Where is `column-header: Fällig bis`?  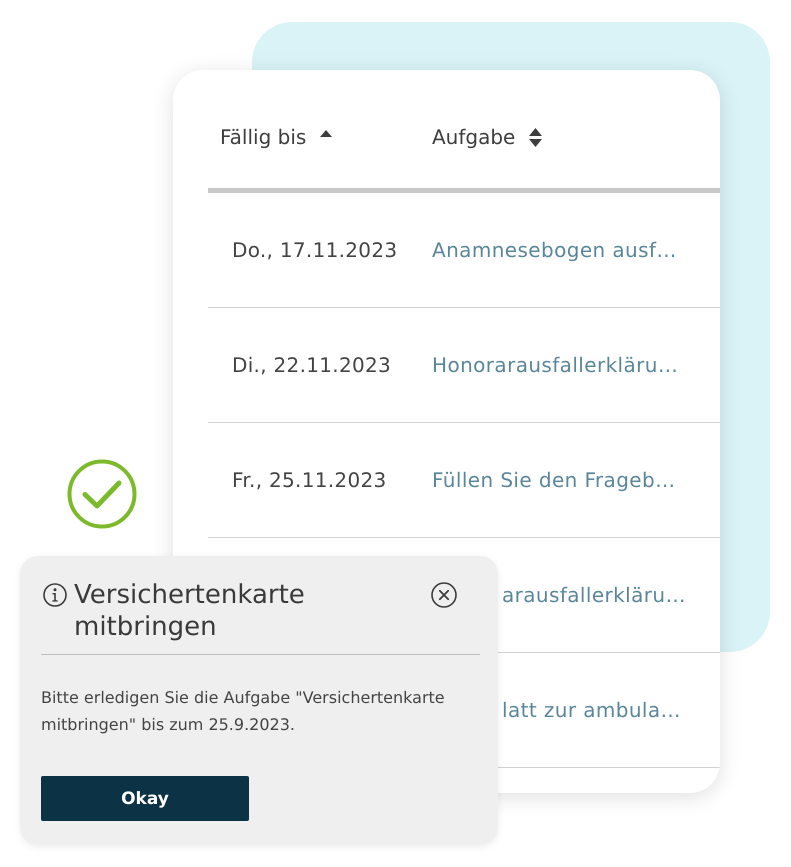
column-header: Fällig bis is located at coordinates (276, 137).